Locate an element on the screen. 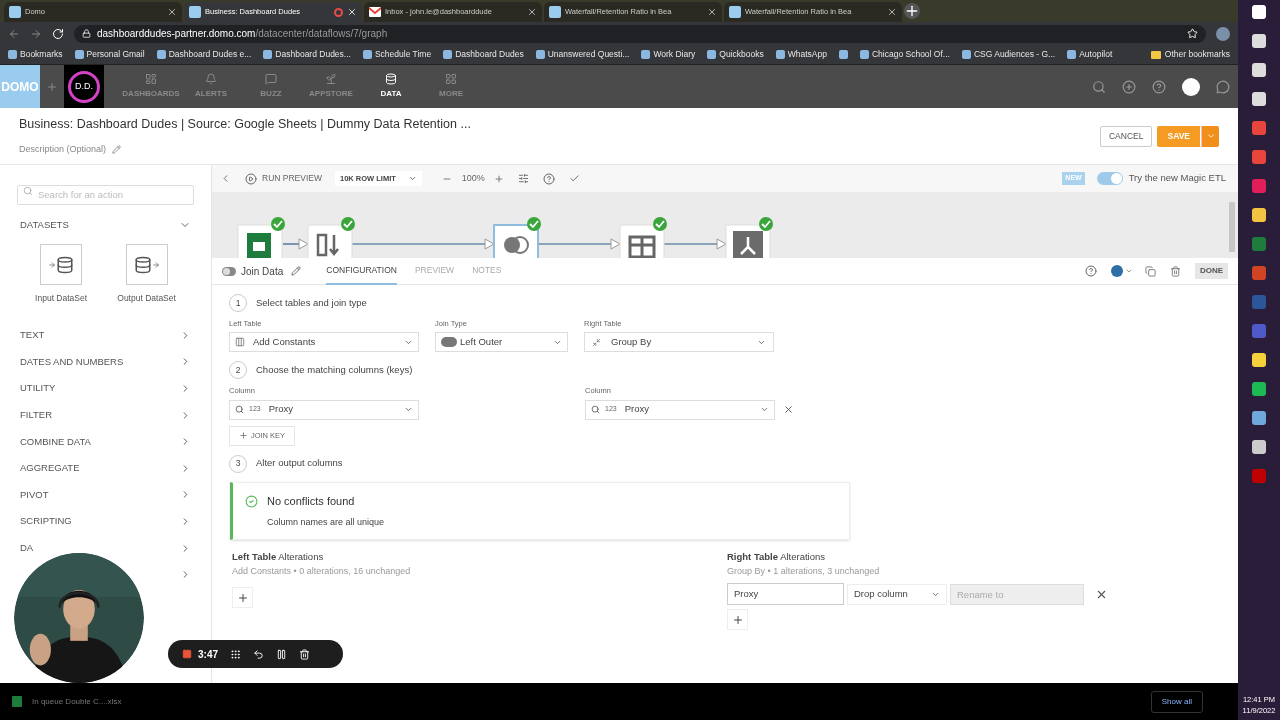 The width and height of the screenshot is (1280, 720). delete-icon is located at coordinates (304, 654).